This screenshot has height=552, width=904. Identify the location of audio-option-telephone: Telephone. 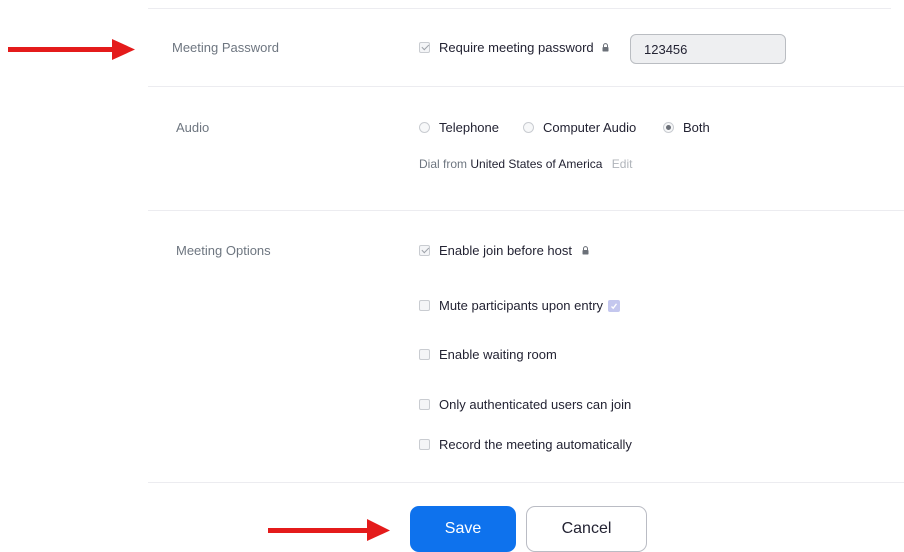
(459, 127).